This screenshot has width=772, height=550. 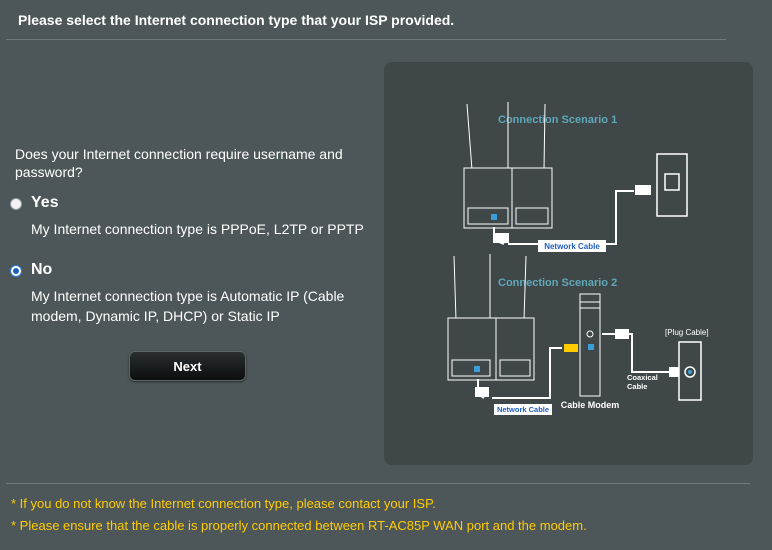 What do you see at coordinates (187, 366) in the screenshot?
I see `next-button: Next` at bounding box center [187, 366].